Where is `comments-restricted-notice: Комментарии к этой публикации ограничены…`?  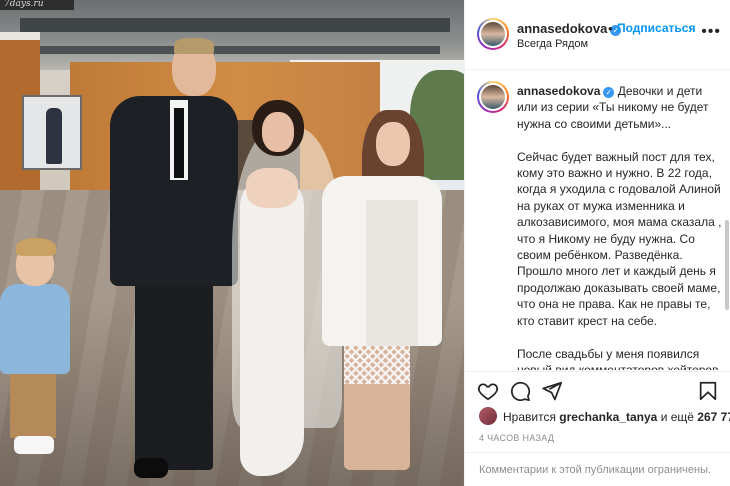
comments-restricted-notice: Комментарии к этой публикации ограничены… is located at coordinates (597, 469).